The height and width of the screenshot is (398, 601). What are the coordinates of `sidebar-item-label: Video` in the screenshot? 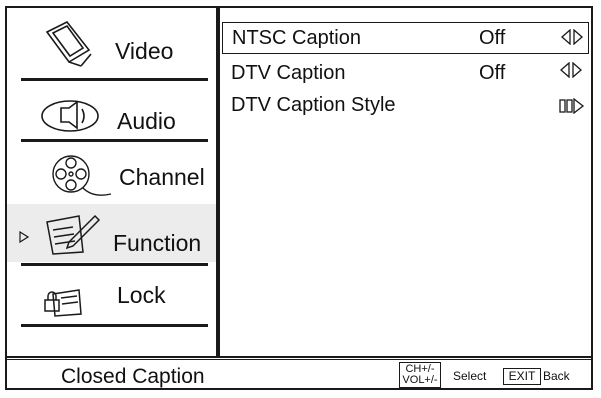 It's located at (144, 51).